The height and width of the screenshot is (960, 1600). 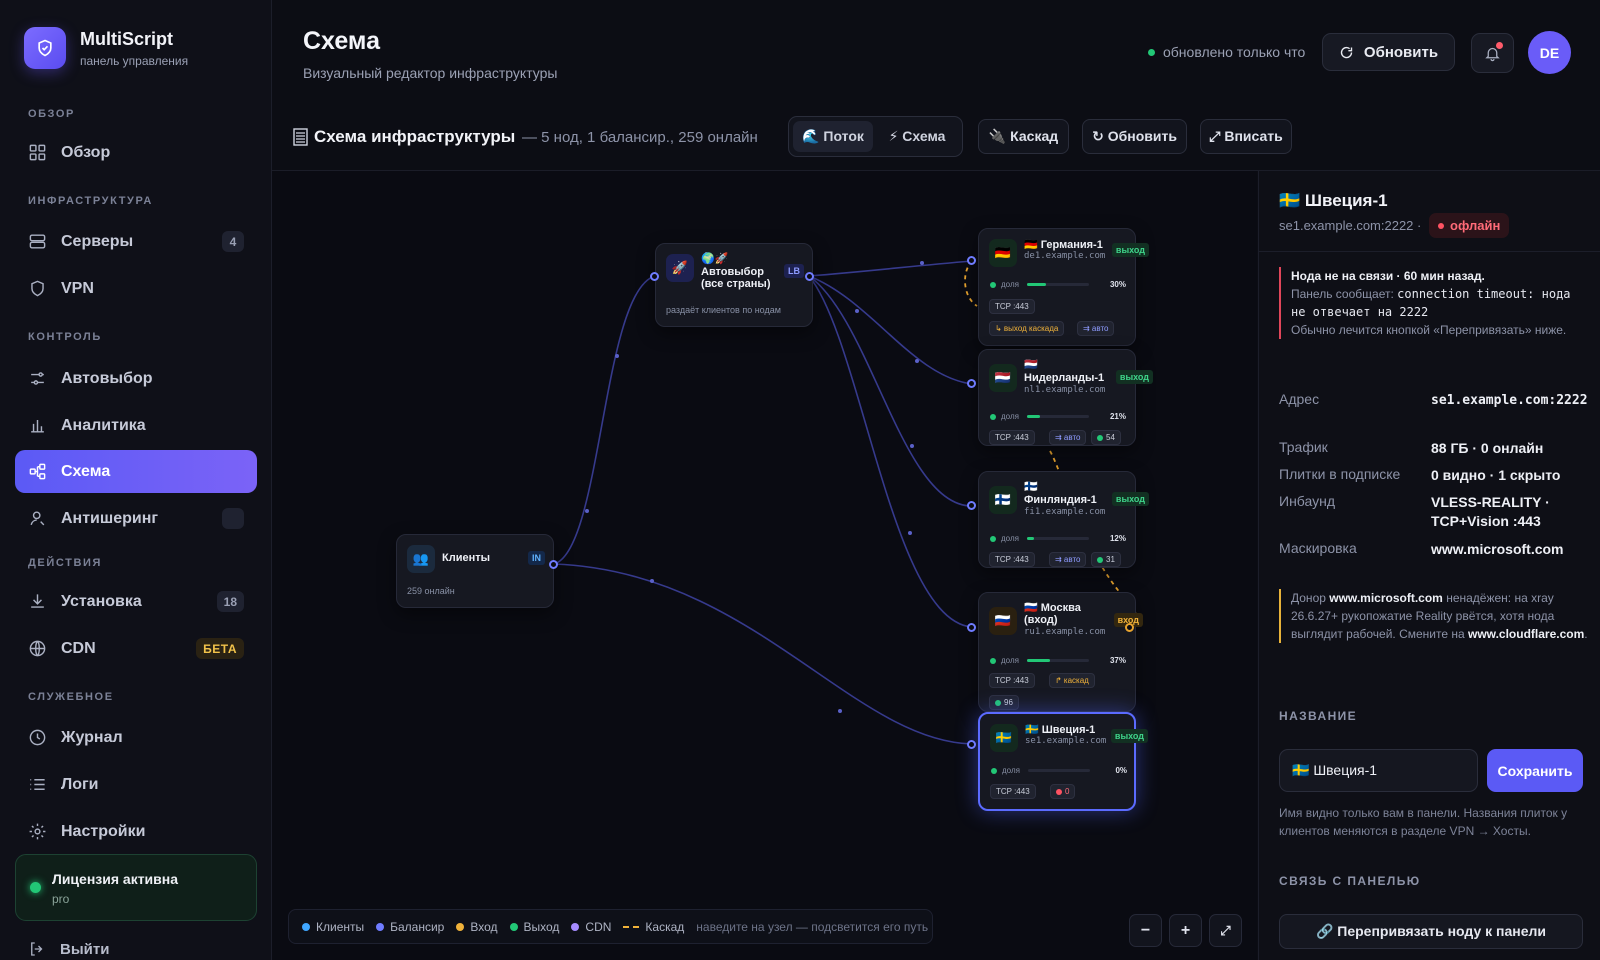 What do you see at coordinates (541, 926) in the screenshot?
I see `legend-label: Выход` at bounding box center [541, 926].